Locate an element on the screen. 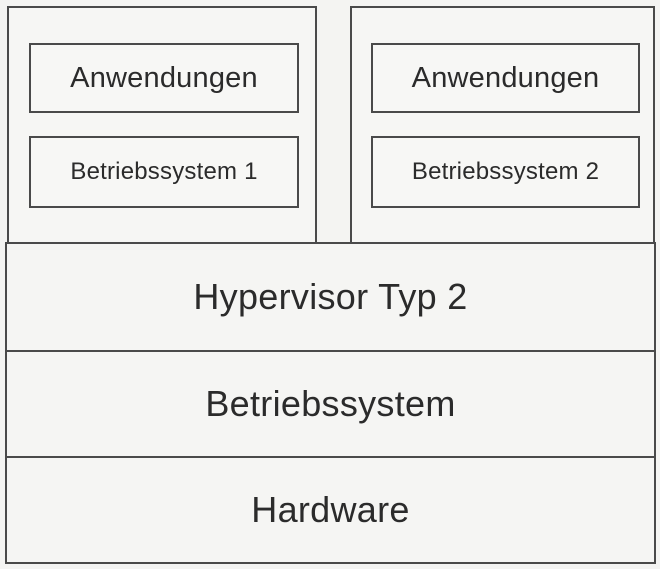 This screenshot has width=660, height=569. vm1-os-box: Betriebssystem 1 is located at coordinates (164, 172).